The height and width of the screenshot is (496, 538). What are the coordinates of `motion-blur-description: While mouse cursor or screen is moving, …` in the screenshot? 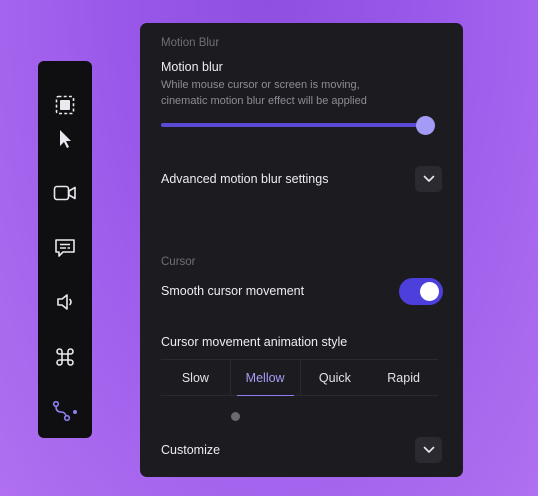 It's located at (264, 93).